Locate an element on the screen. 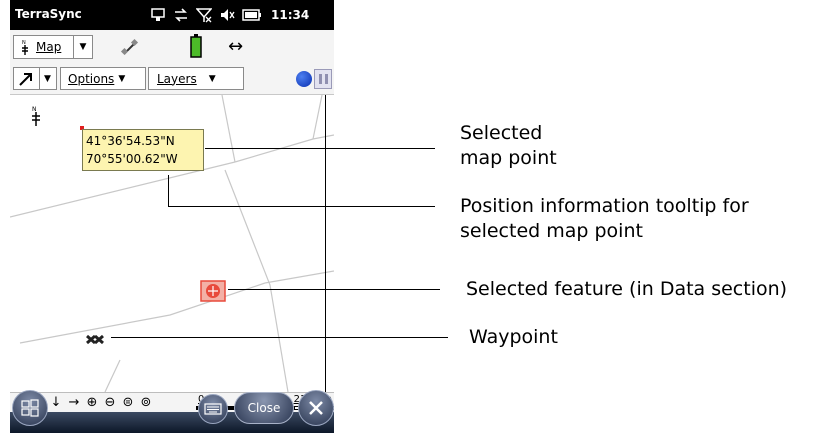  layers-menu-button: Layers ▼ is located at coordinates (196, 78).